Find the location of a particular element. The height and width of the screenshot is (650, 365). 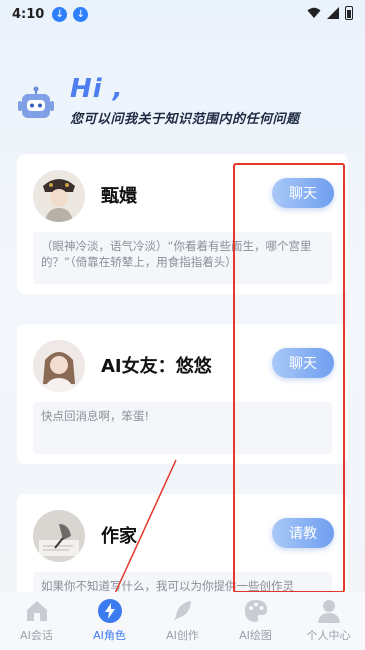

tab-ai-create: AI创作 is located at coordinates (182, 621).